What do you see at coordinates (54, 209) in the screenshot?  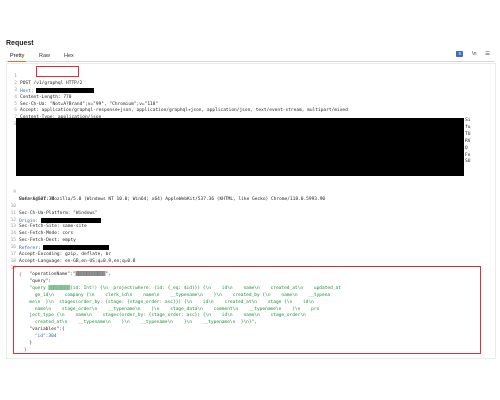 I see `line-10: 10 Sec-Ch-Ua-Platform: "Windows"` at bounding box center [54, 209].